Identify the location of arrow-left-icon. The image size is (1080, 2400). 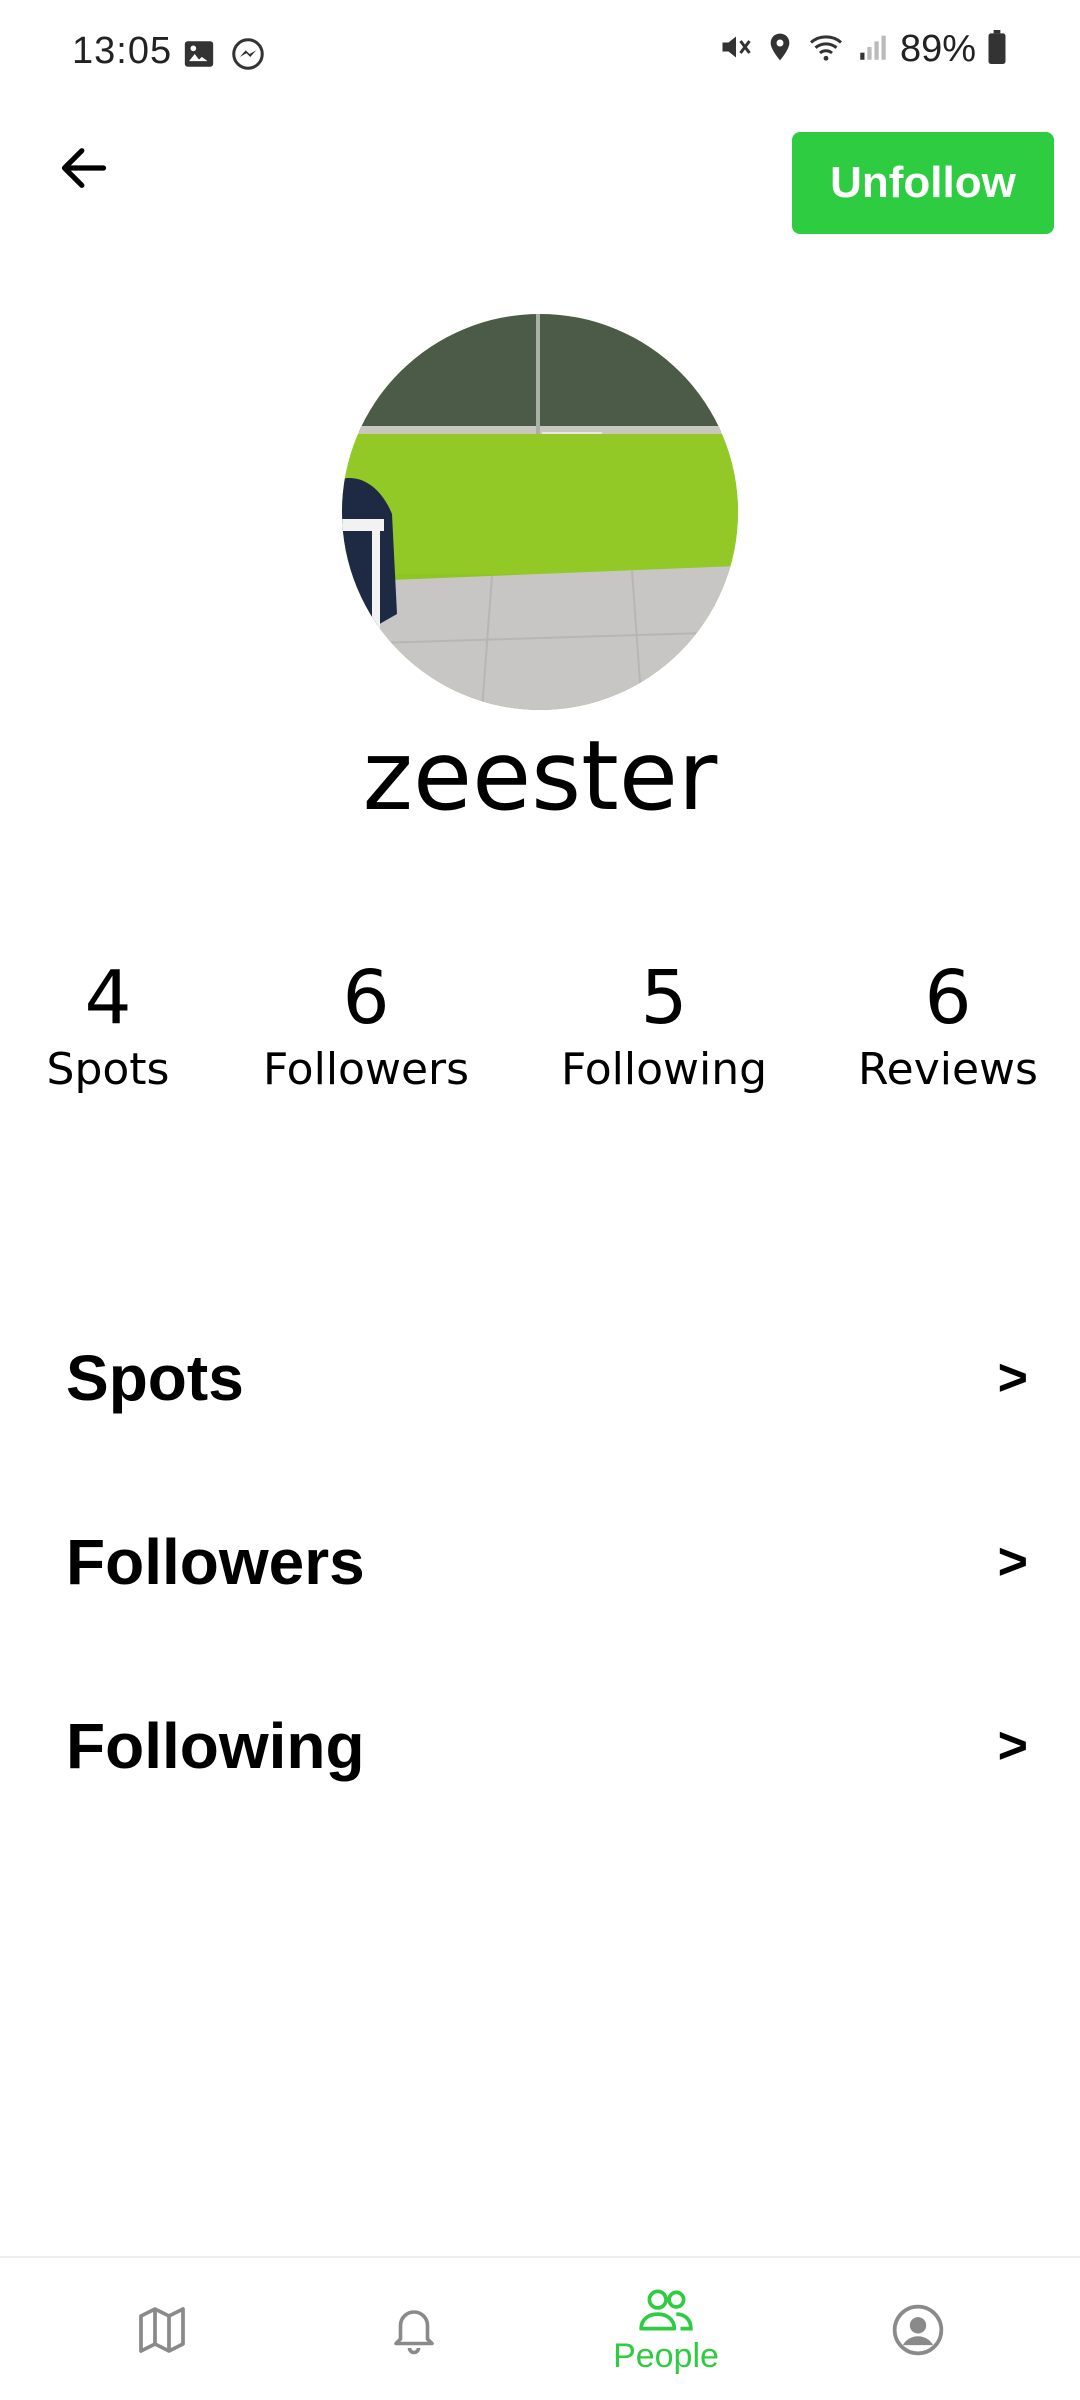
(84, 168).